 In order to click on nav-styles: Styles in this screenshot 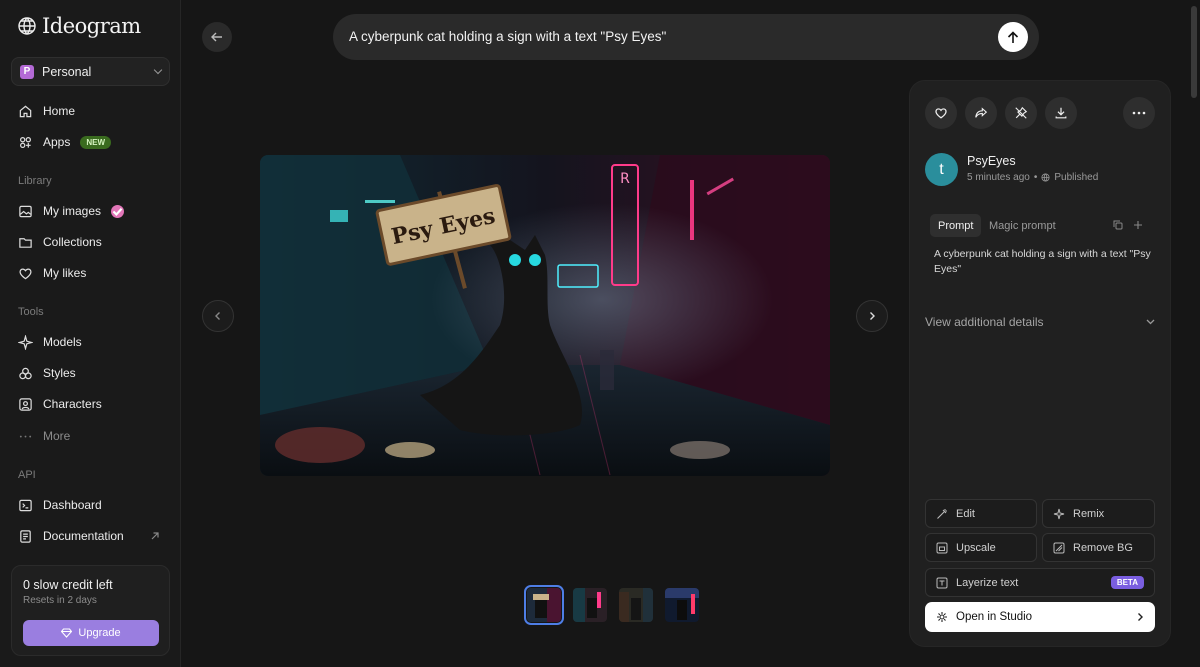, I will do `click(47, 373)`.